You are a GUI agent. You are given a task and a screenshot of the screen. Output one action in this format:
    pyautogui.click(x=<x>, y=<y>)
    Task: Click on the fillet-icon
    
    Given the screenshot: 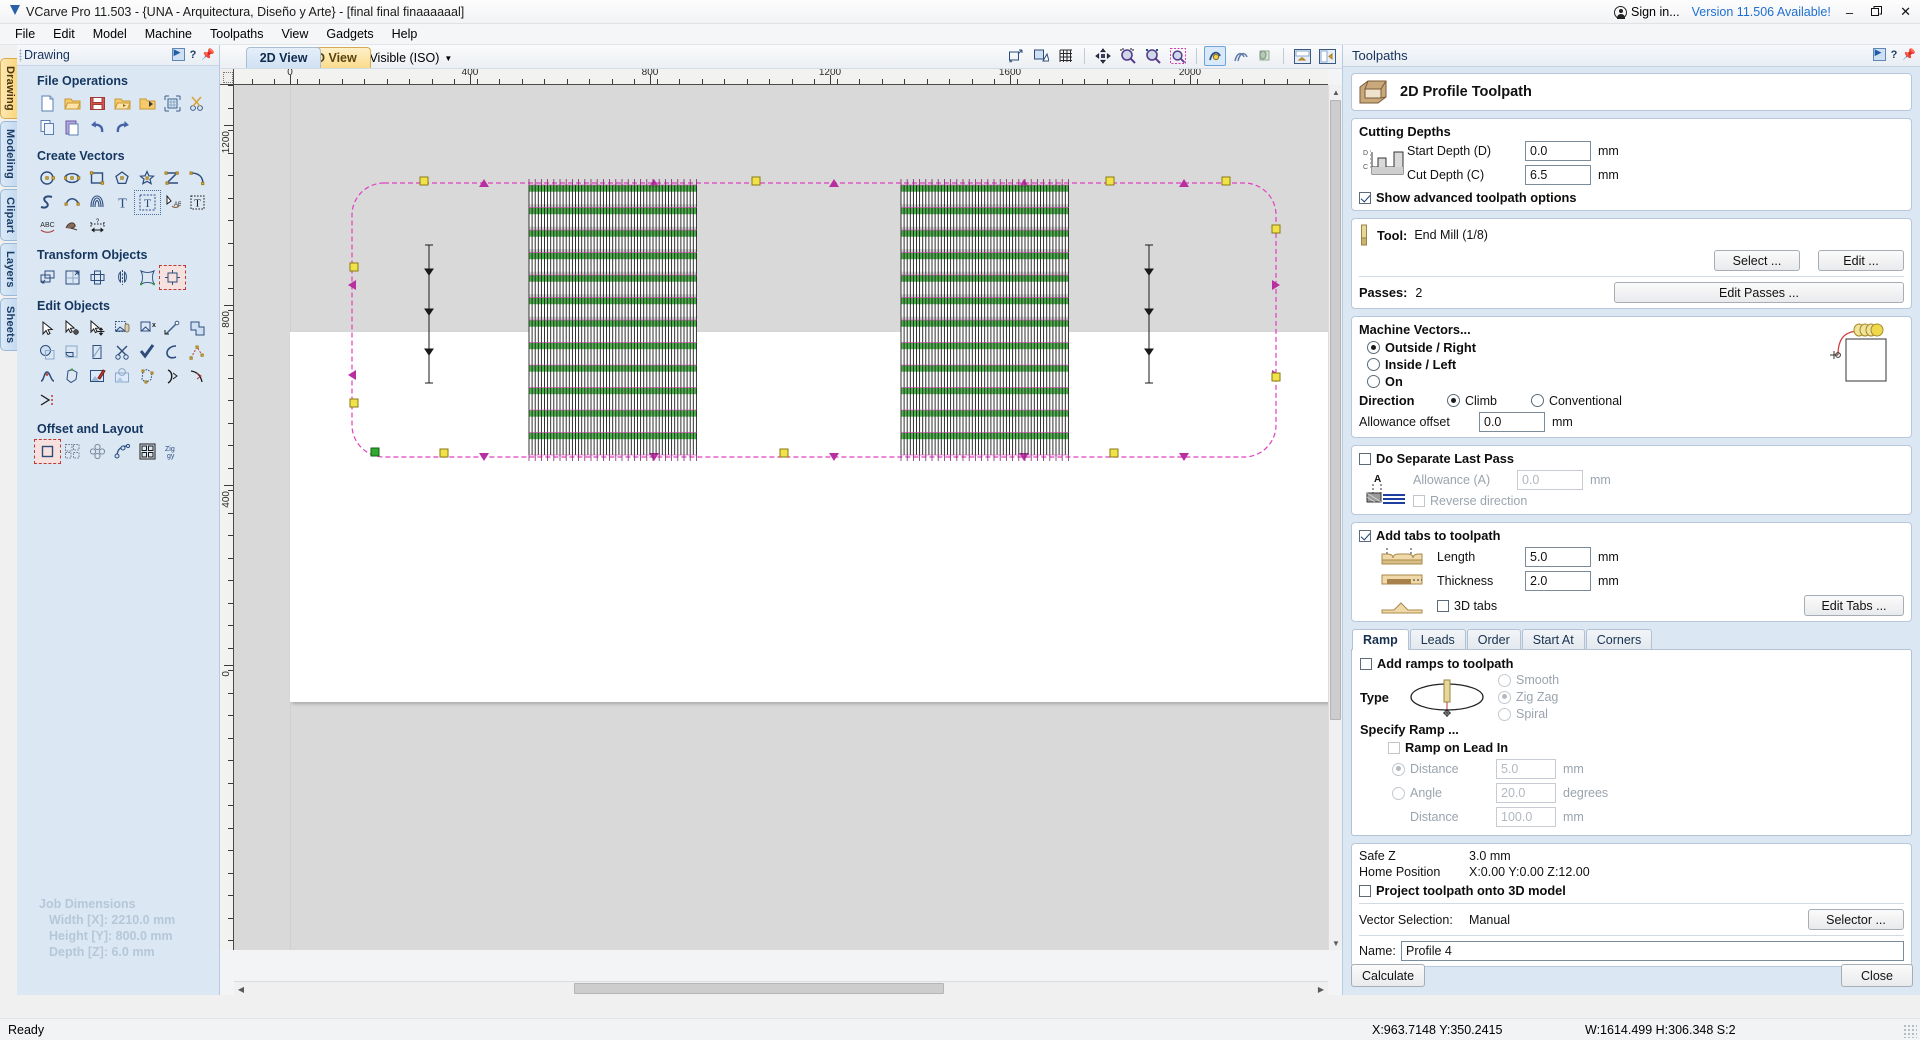 What is the action you would take?
    pyautogui.click(x=97, y=352)
    